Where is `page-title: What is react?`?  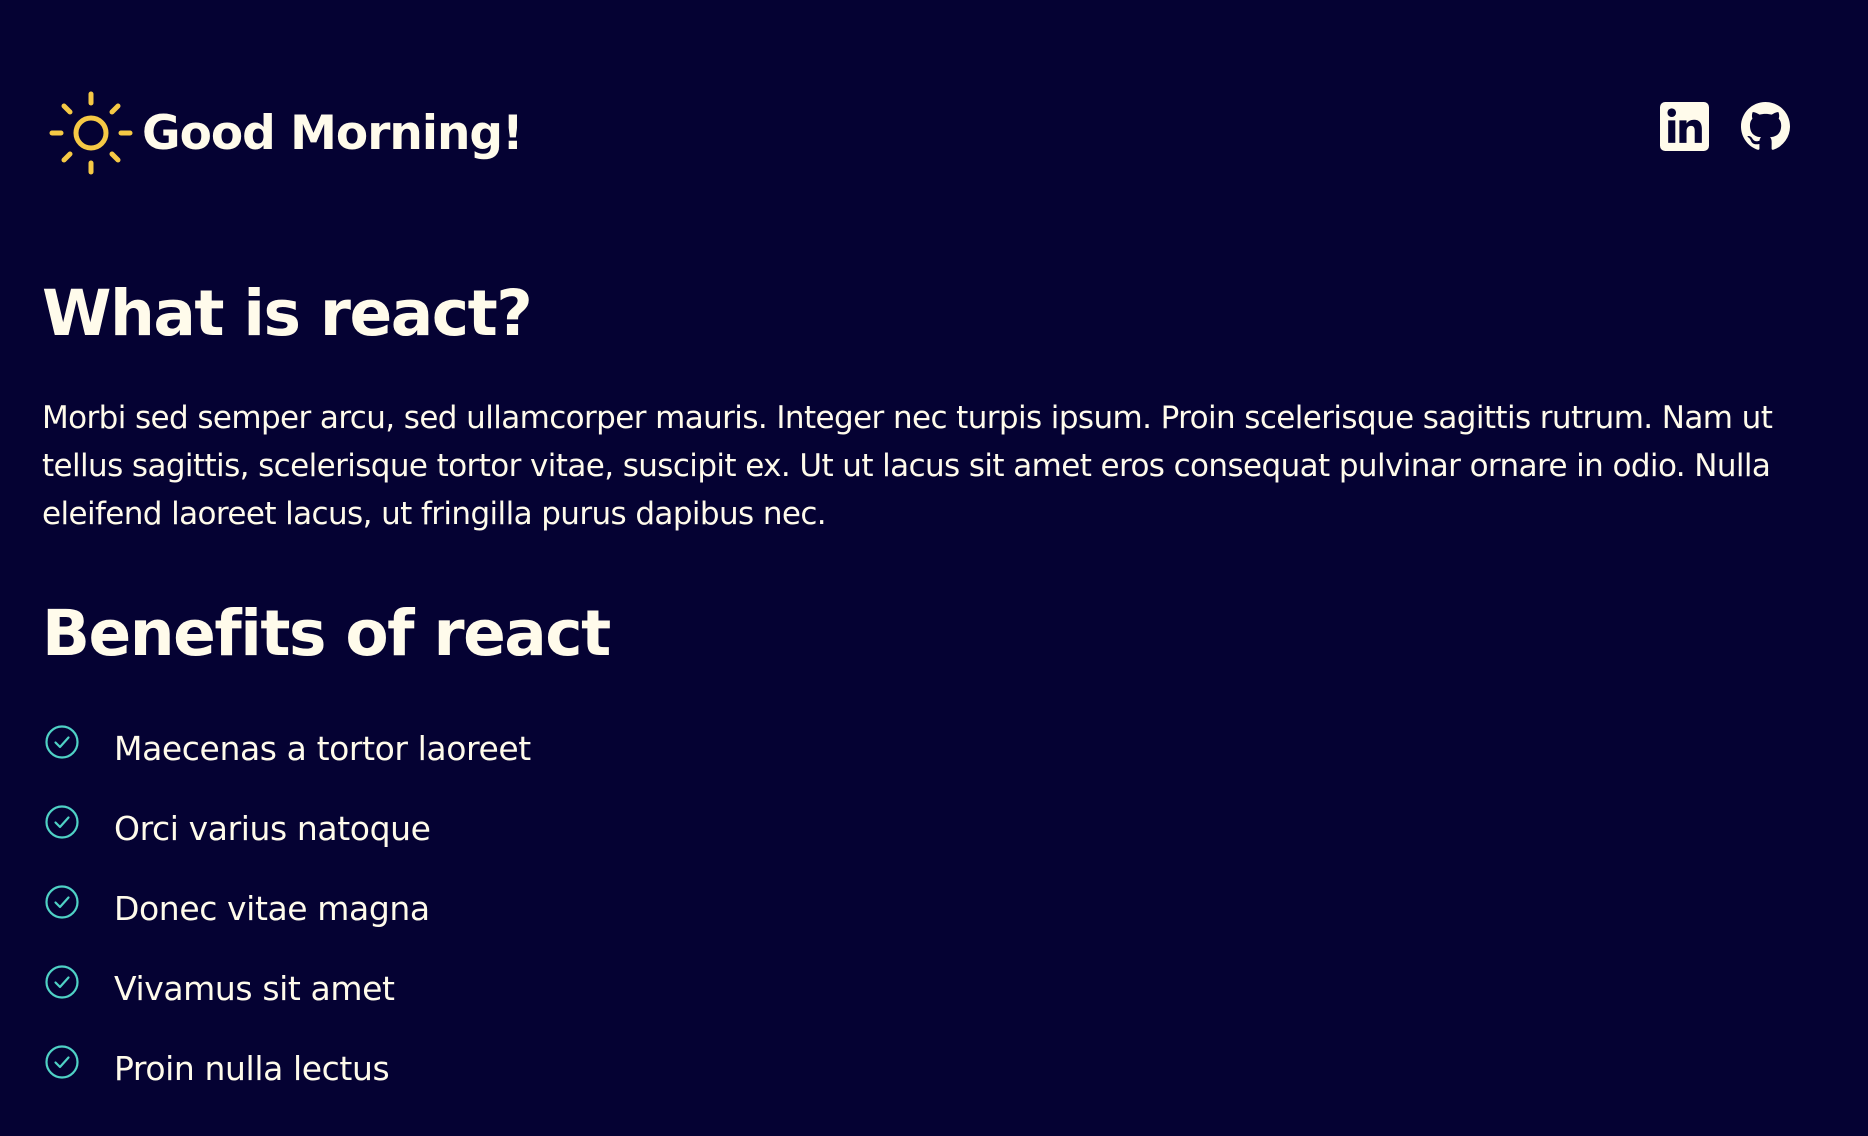 page-title: What is react? is located at coordinates (287, 313).